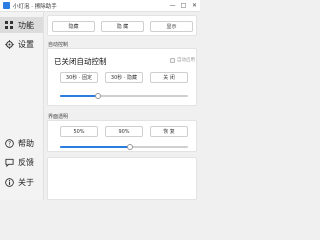 The width and height of the screenshot is (320, 240). I want to click on sidebar-item-about: 关于, so click(21, 182).